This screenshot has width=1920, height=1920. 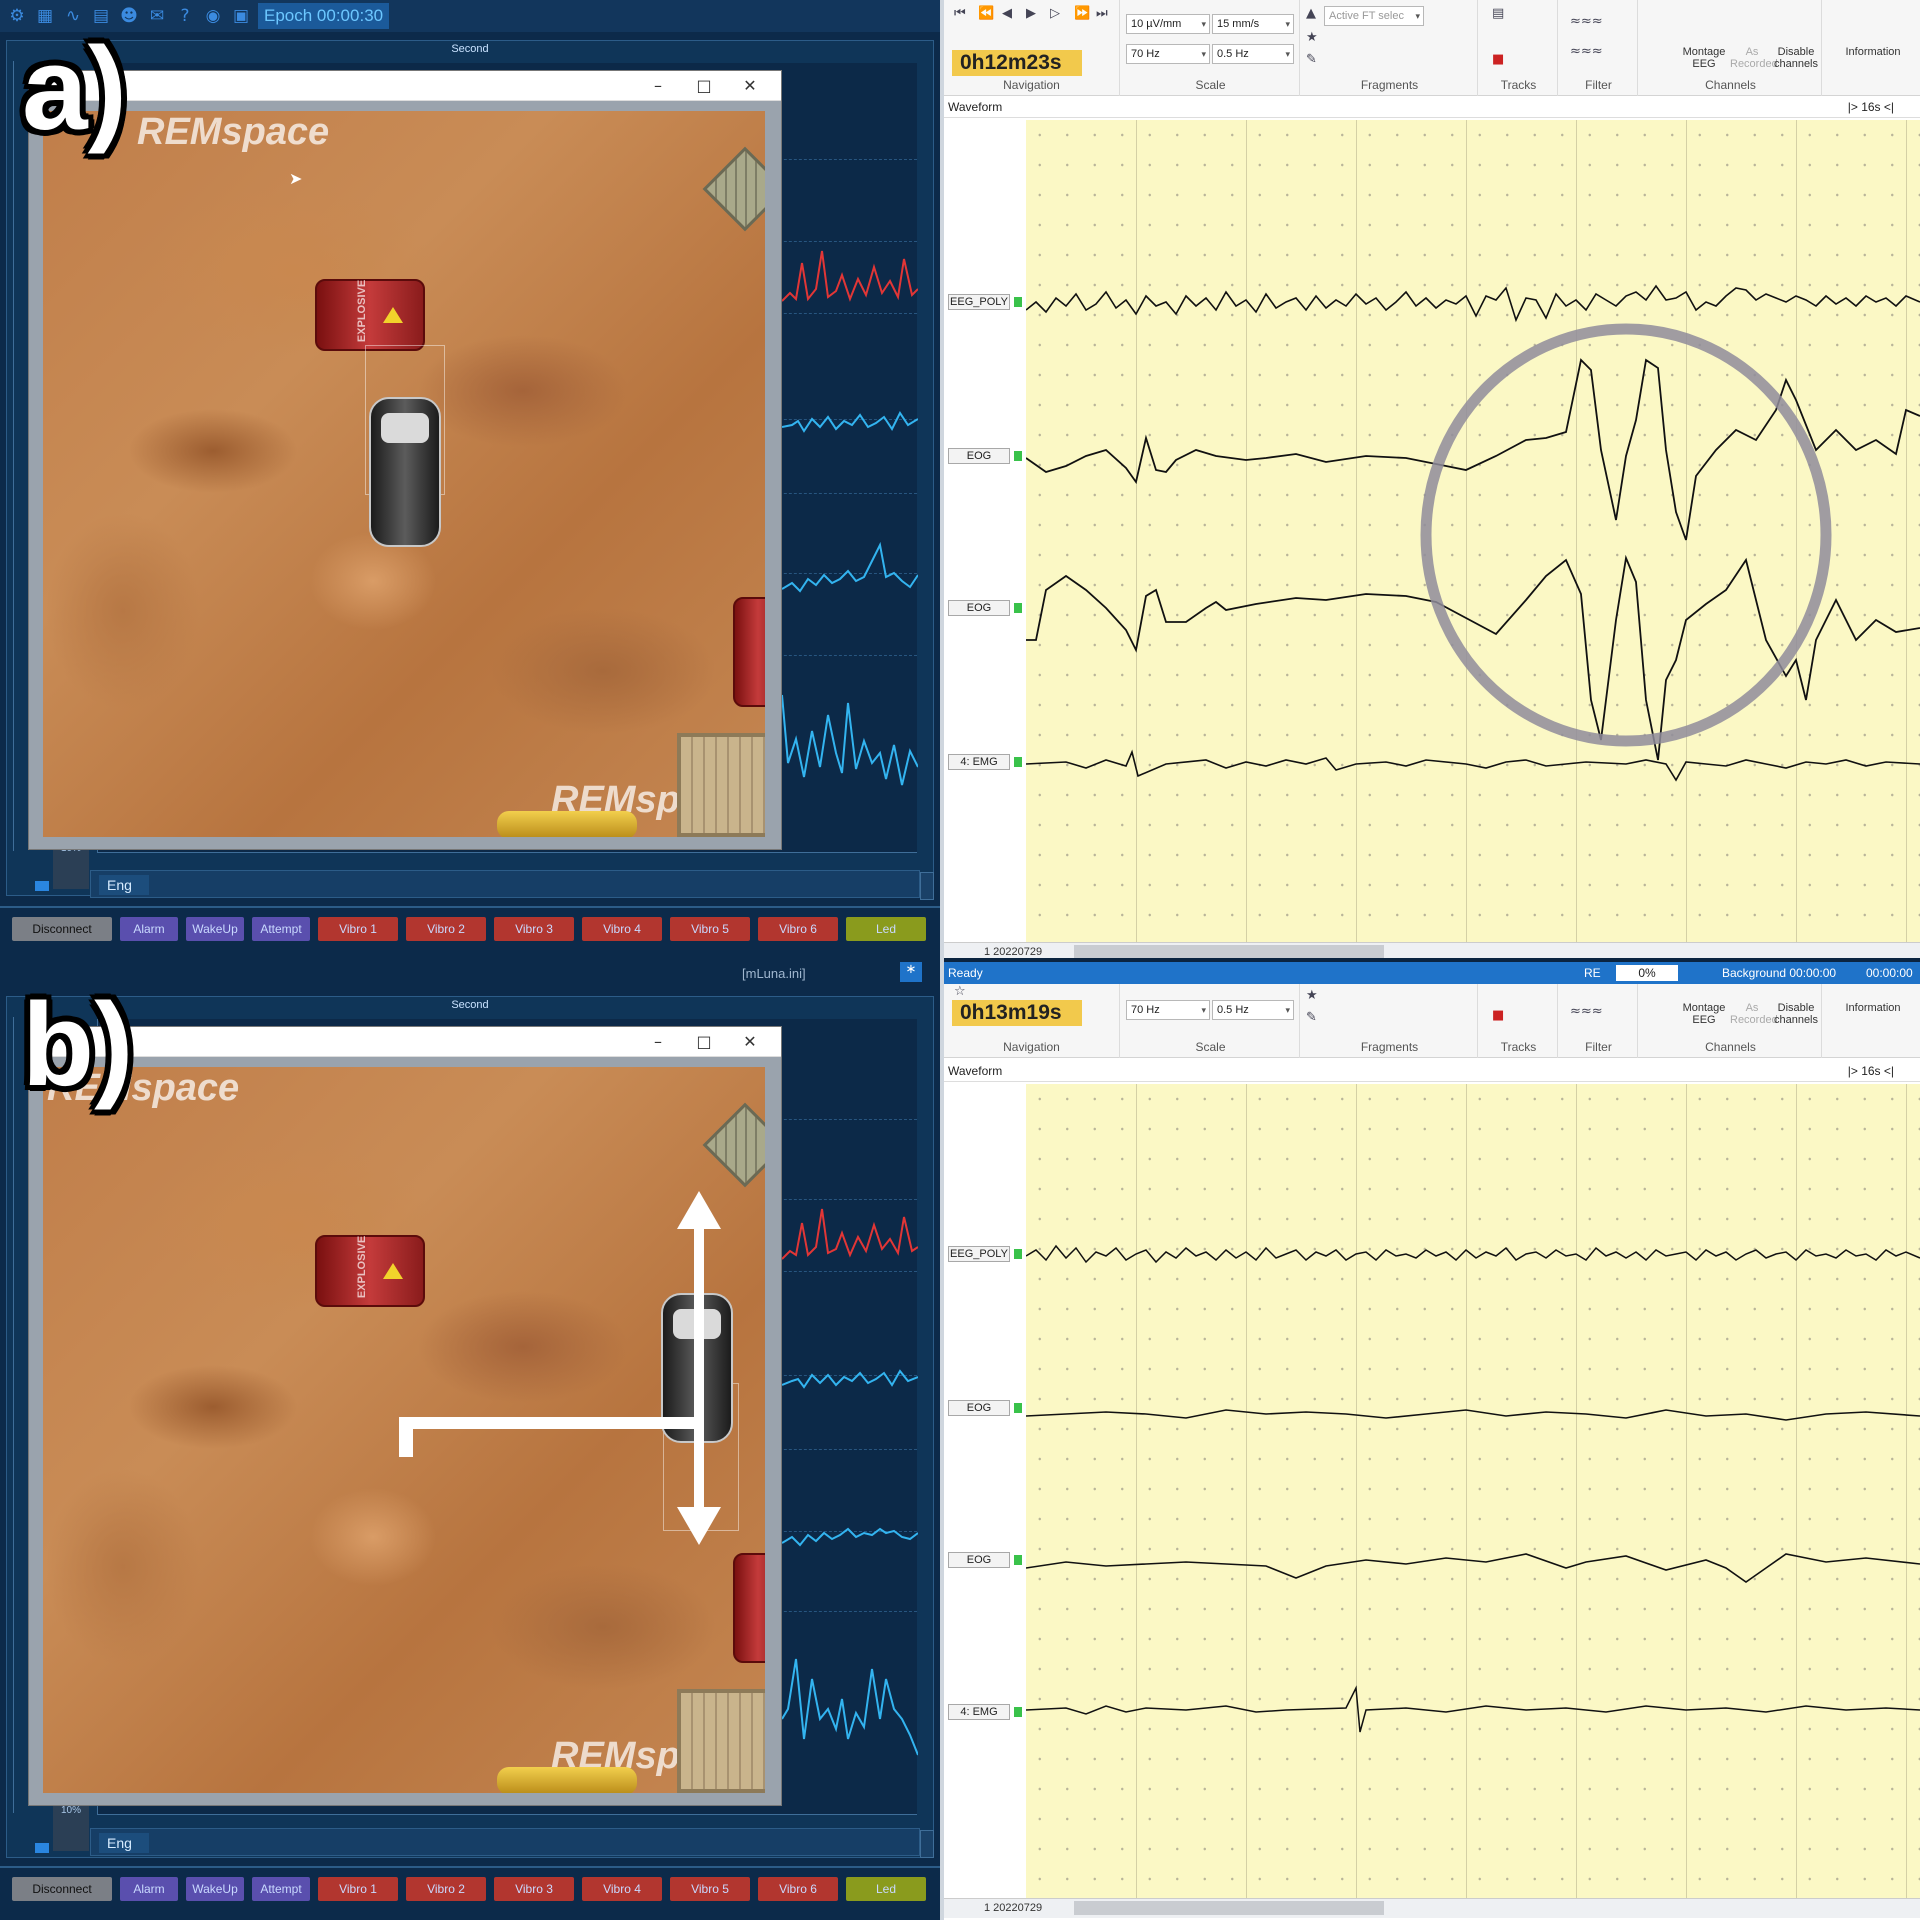 What do you see at coordinates (1873, 1008) in the screenshot?
I see `information-button-b: Information` at bounding box center [1873, 1008].